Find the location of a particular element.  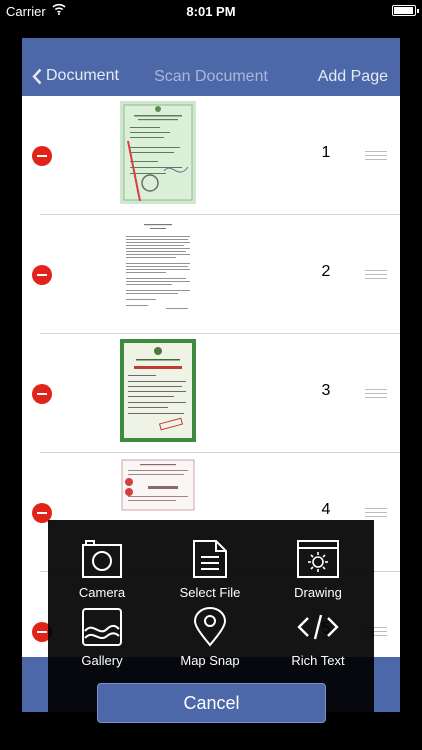

action-label: Rich Text is located at coordinates (318, 660).